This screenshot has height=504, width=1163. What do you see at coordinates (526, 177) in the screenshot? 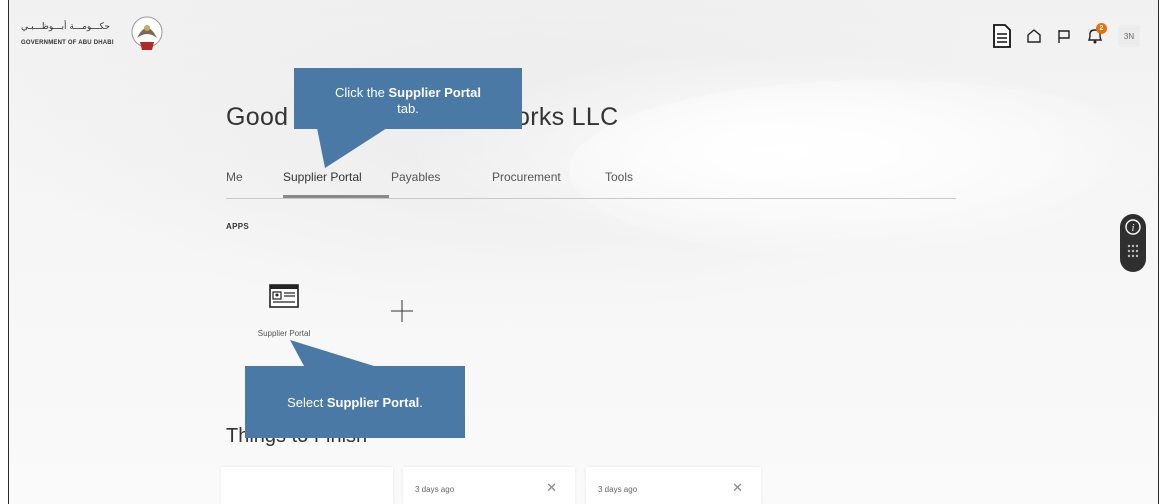
I see `tab-procurement: Procurement` at bounding box center [526, 177].